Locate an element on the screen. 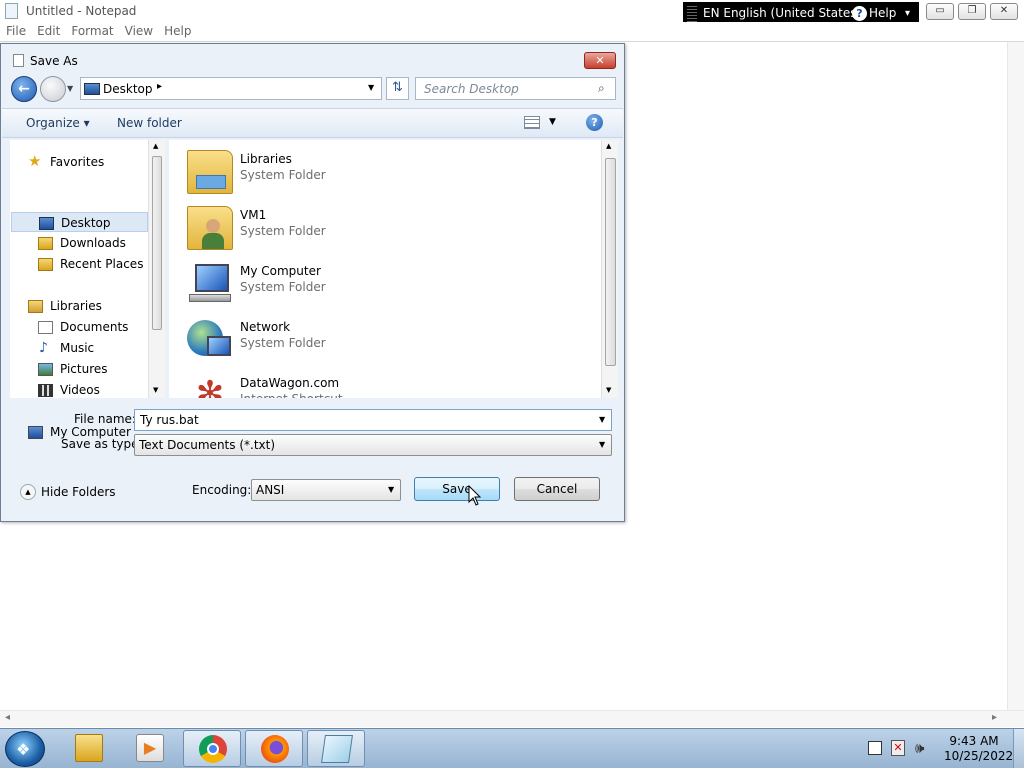 The height and width of the screenshot is (768, 1024). notepad-horizontal-scrollbar: ◂ ▸ is located at coordinates (512, 718).